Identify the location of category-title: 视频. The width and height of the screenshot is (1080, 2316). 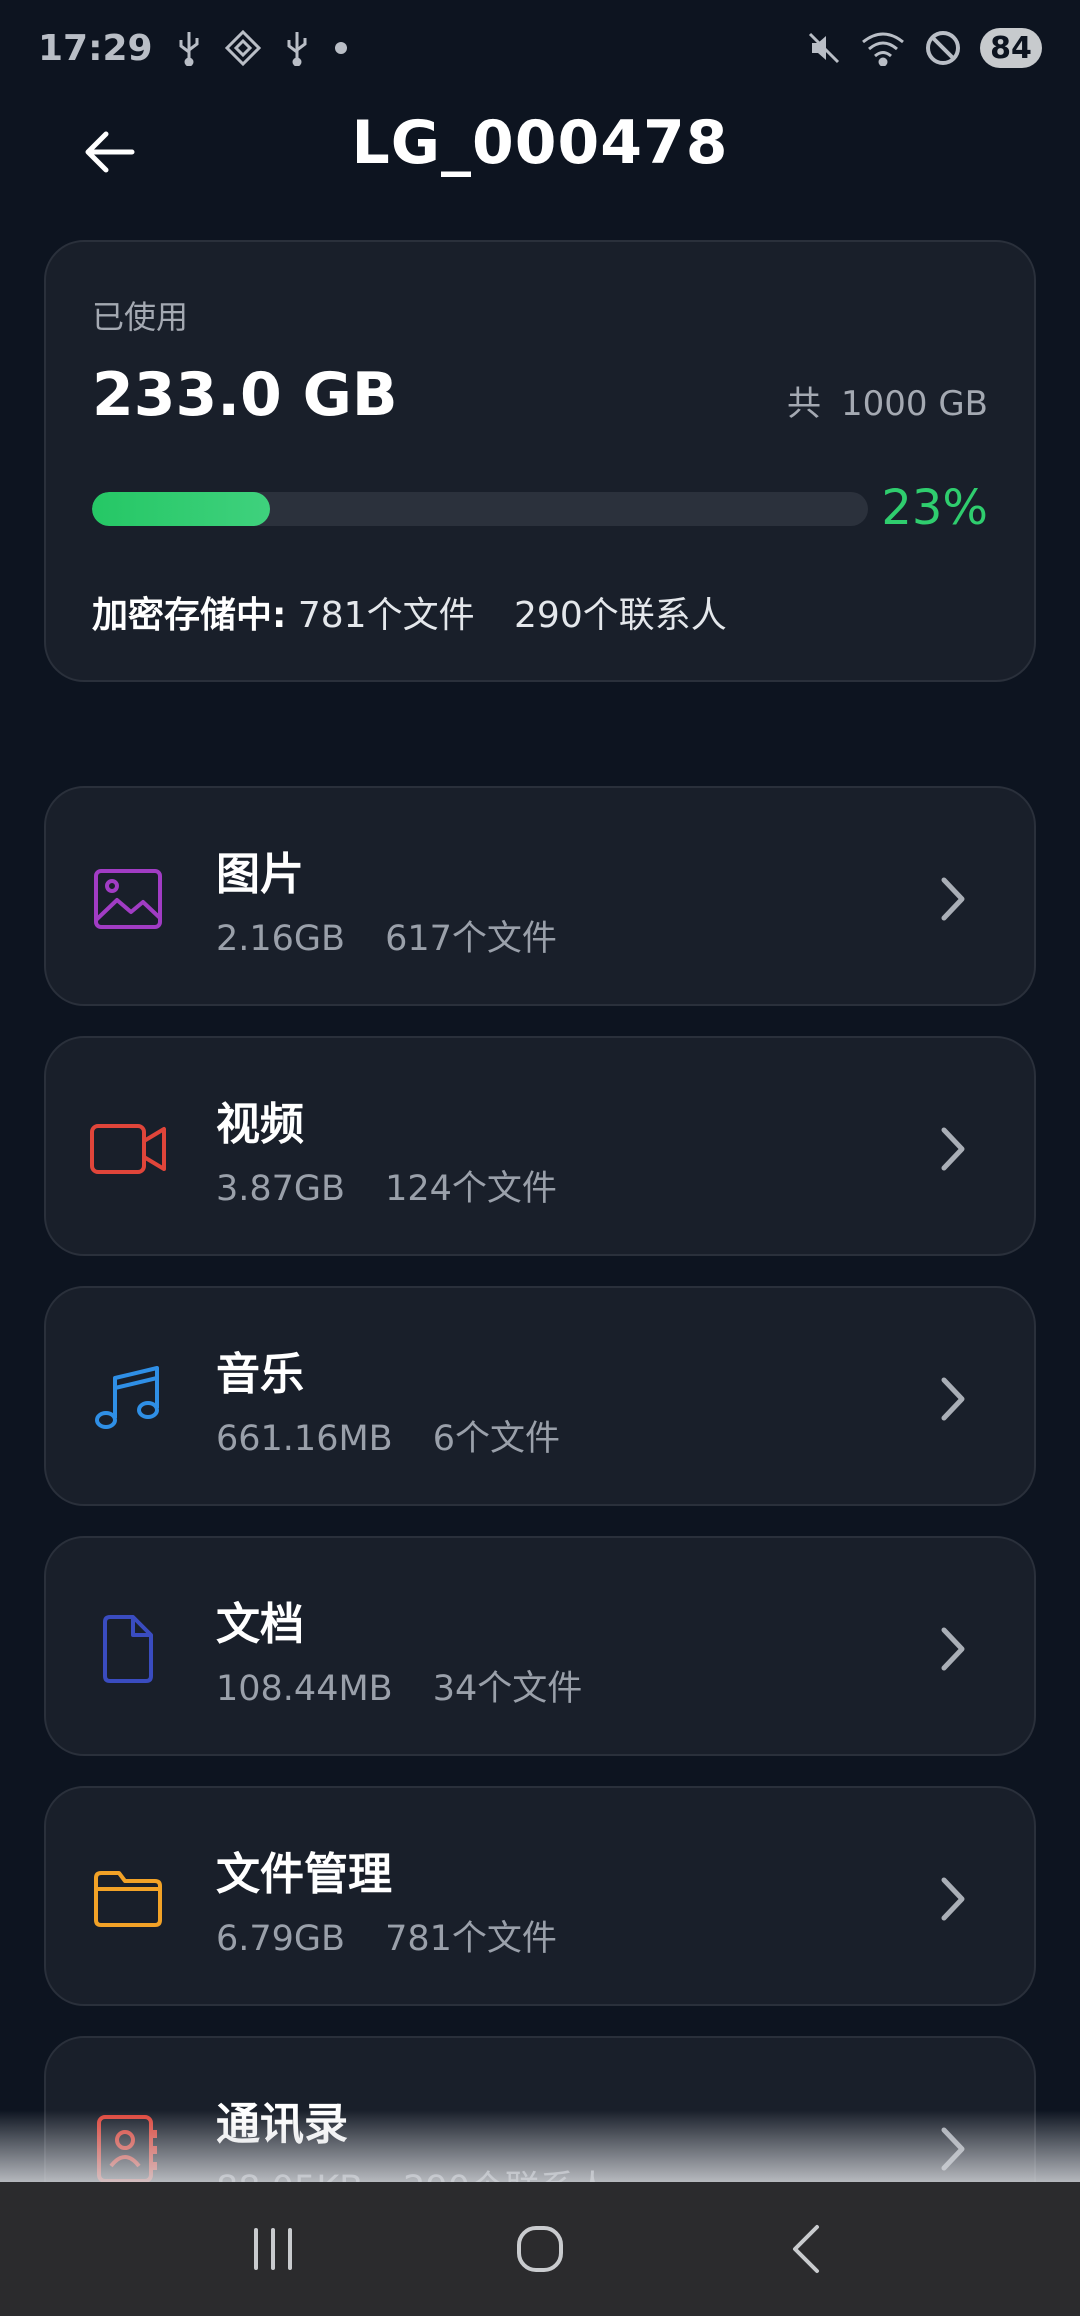
(260, 1124).